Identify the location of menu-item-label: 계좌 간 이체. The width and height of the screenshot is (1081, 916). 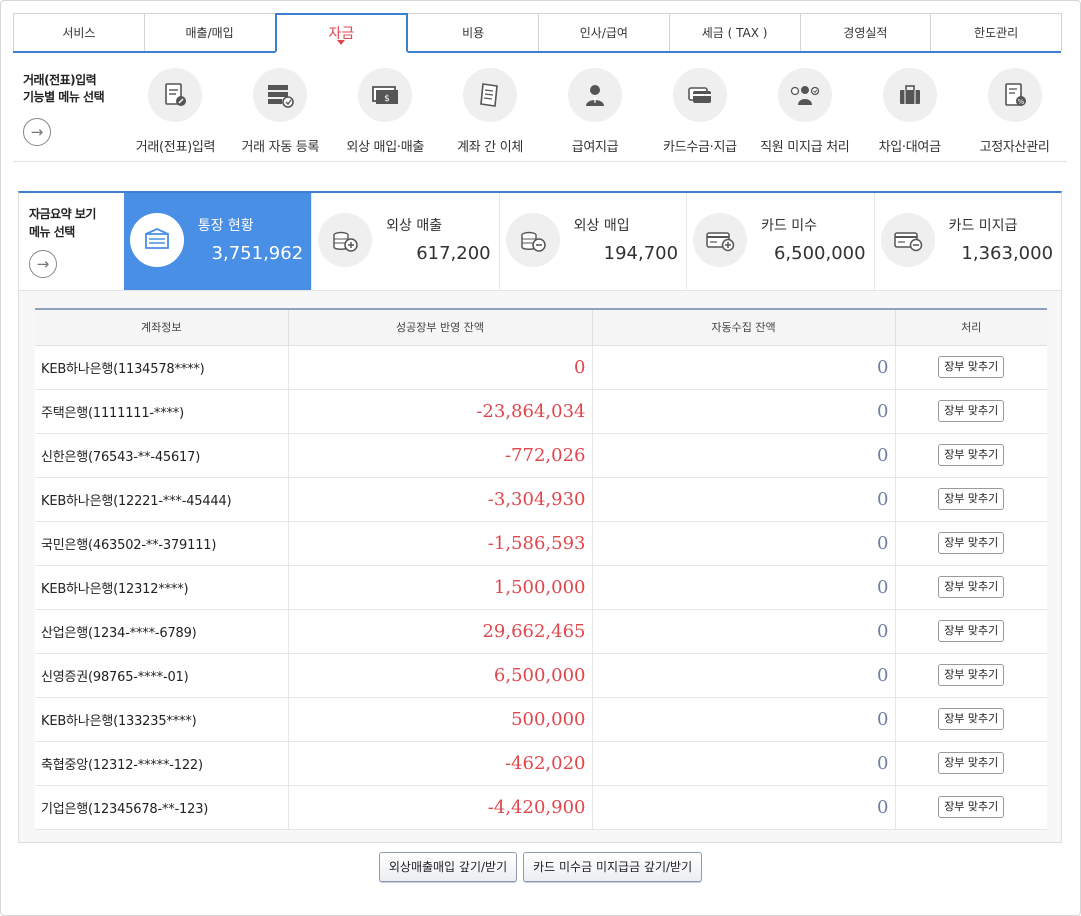
(490, 147).